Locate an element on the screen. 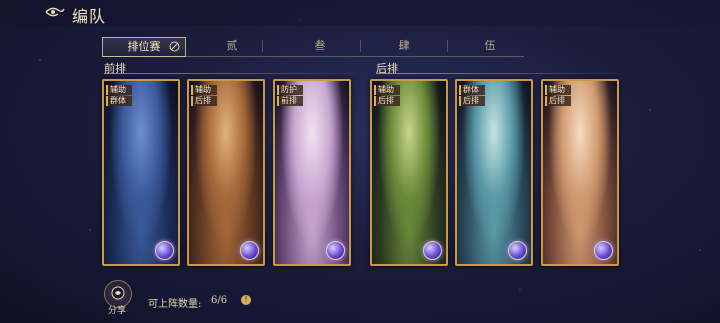 Image resolution: width=720 pixels, height=323 pixels. character-card-4: 辅助 后排 is located at coordinates (409, 172).